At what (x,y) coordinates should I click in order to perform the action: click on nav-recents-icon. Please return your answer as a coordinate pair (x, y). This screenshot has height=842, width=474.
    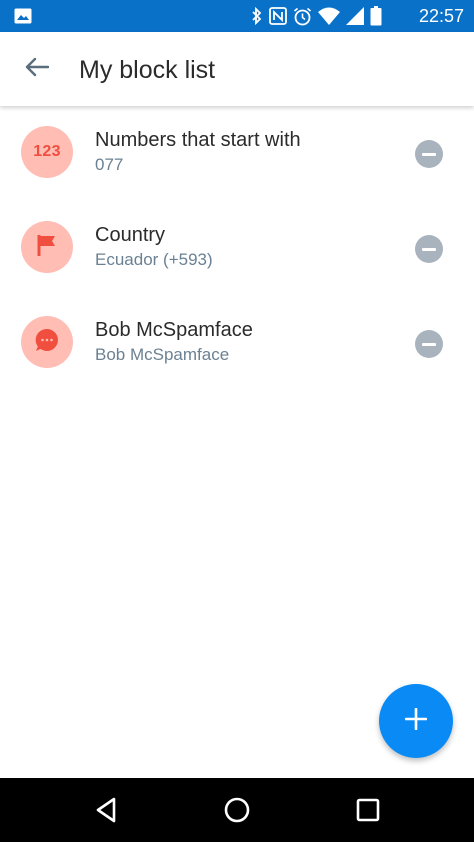
    Looking at the image, I should click on (368, 813).